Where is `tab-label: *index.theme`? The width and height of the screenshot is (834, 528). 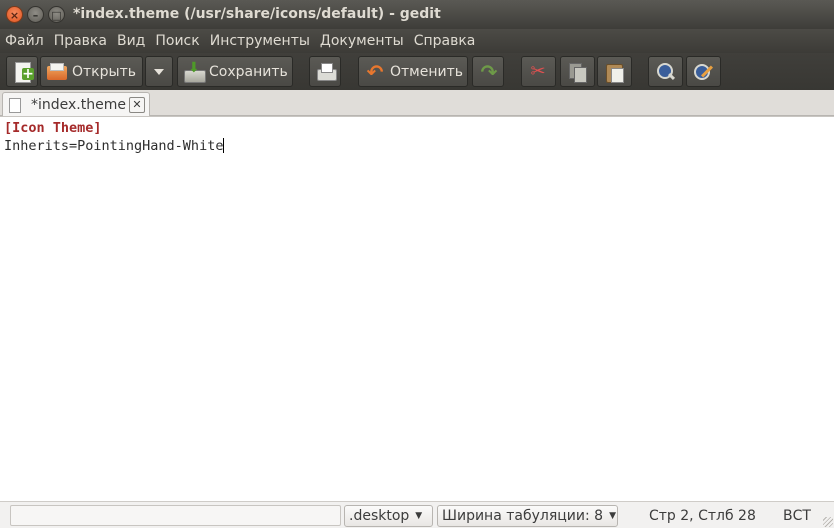
tab-label: *index.theme is located at coordinates (78, 105).